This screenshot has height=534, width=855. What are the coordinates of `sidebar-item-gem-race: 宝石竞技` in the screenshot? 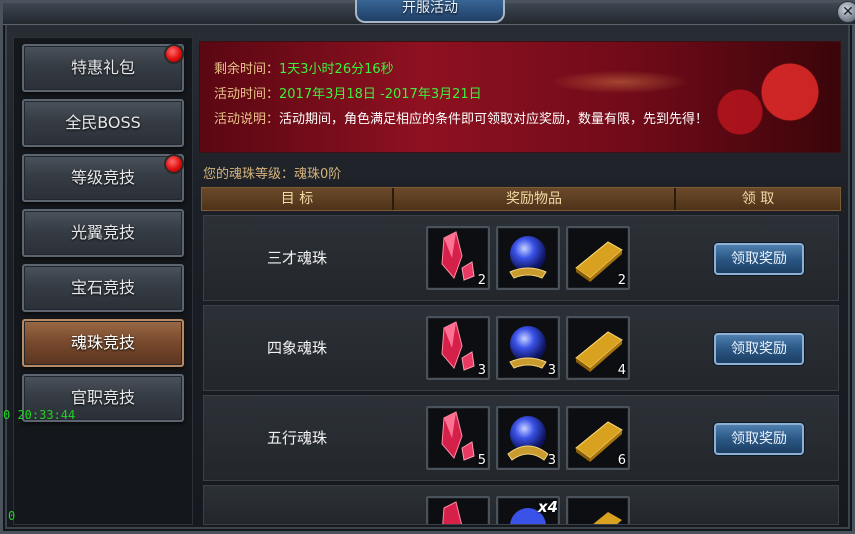 It's located at (103, 288).